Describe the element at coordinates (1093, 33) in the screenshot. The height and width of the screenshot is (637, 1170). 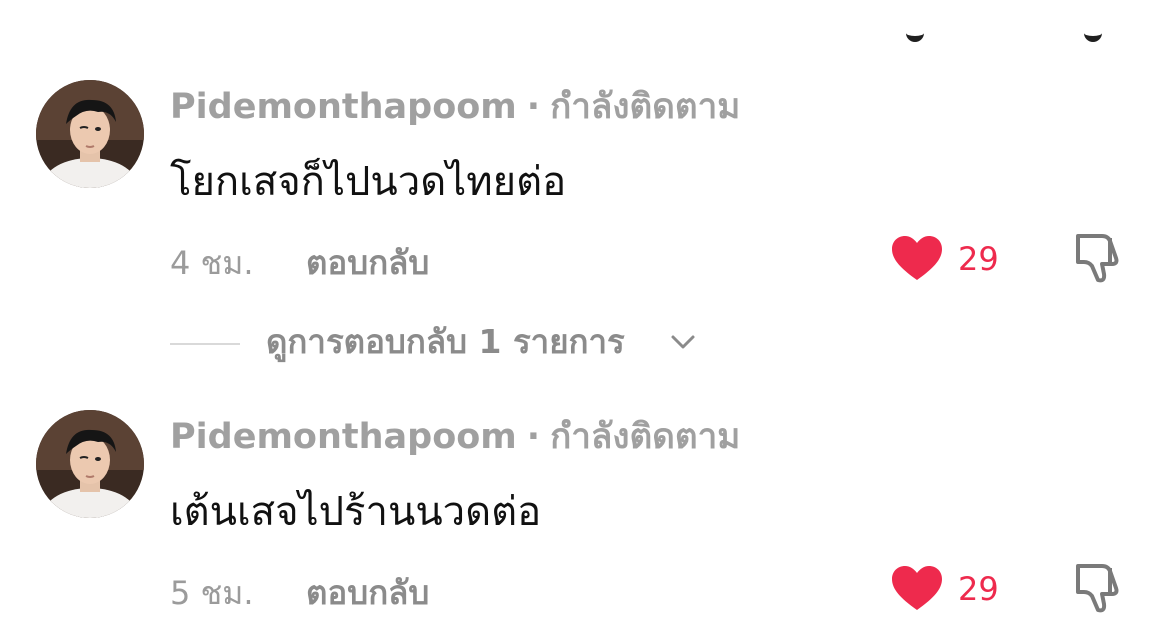
I see `cutoff-icon-right` at that location.